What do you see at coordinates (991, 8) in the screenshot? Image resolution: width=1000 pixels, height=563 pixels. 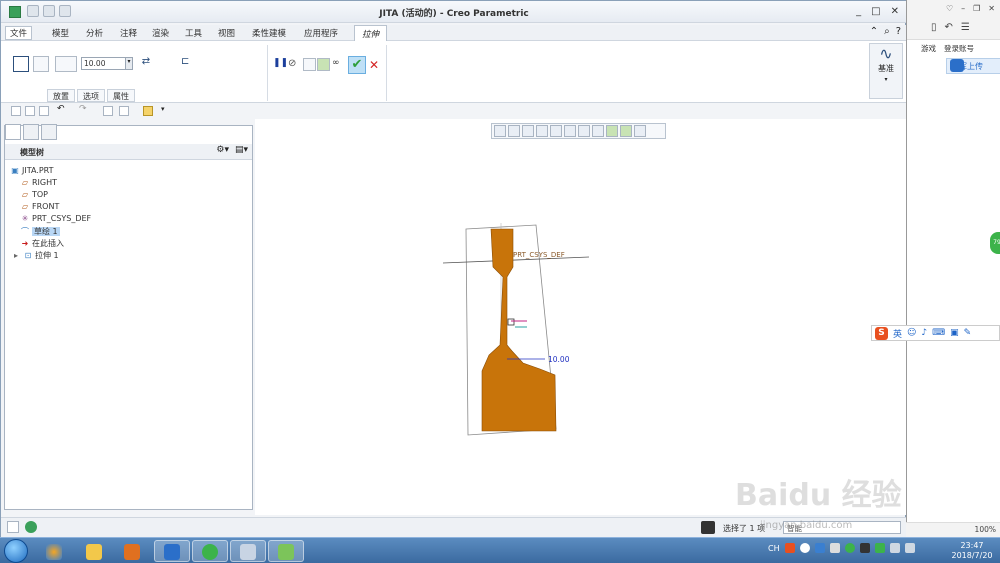 I see `browser-close-button: ✕` at bounding box center [991, 8].